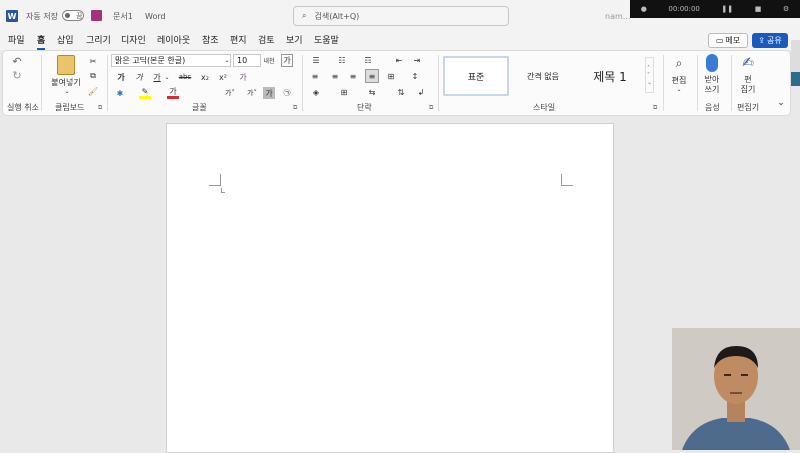 The height and width of the screenshot is (453, 800). I want to click on phonetic-guide-button: 내천, so click(269, 60).